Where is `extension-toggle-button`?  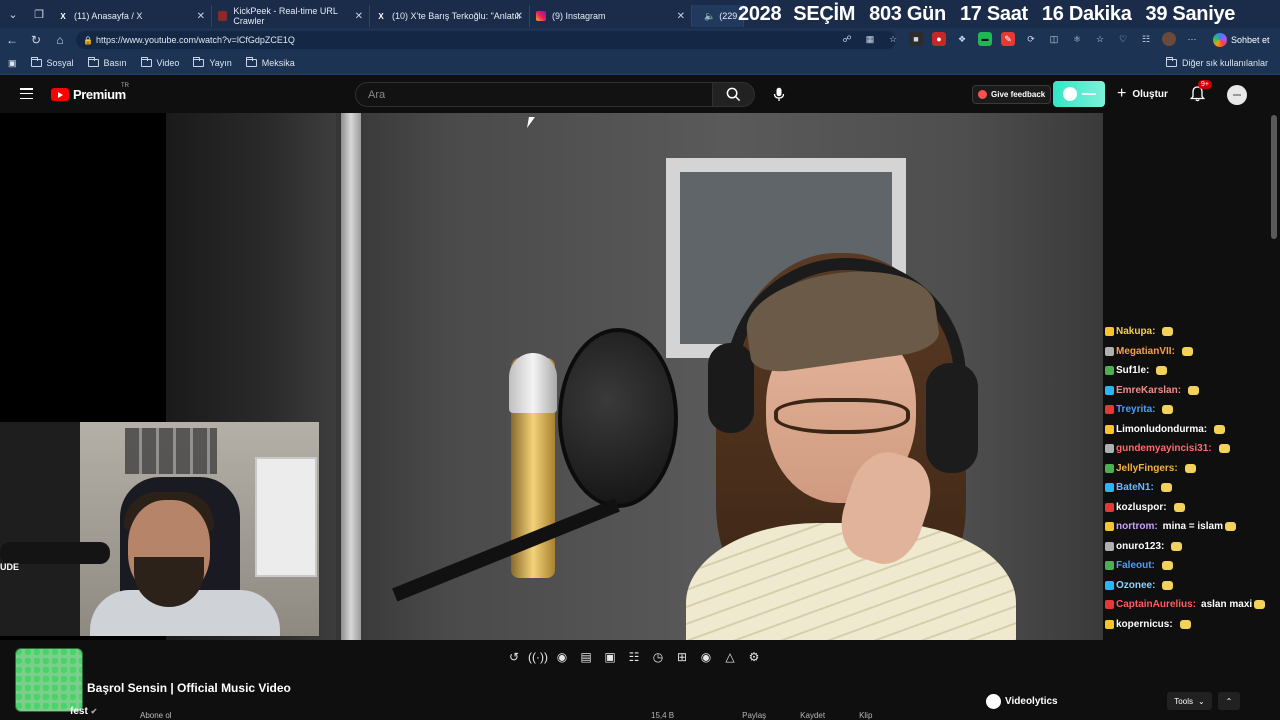
extension-toggle-button is located at coordinates (1079, 94).